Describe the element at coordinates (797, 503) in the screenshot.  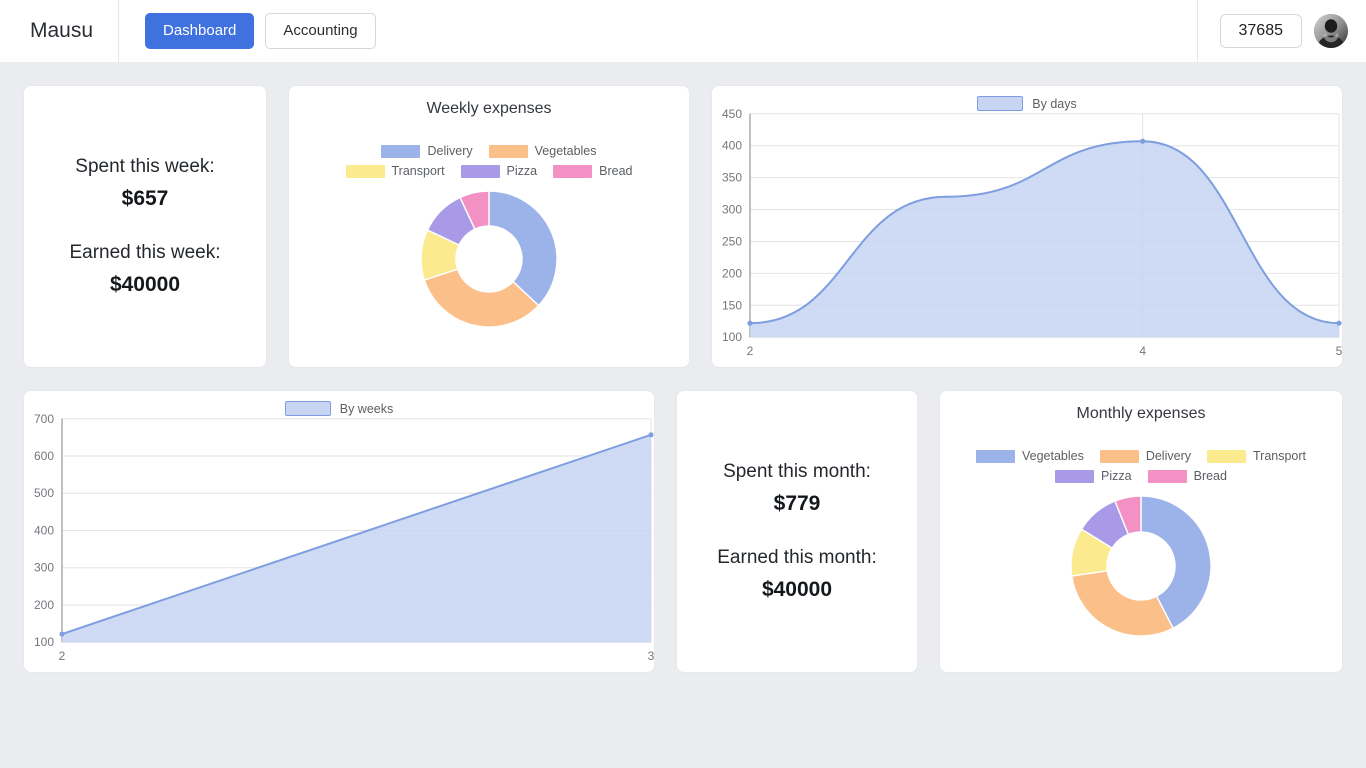
I see `spent-month-value: $779` at that location.